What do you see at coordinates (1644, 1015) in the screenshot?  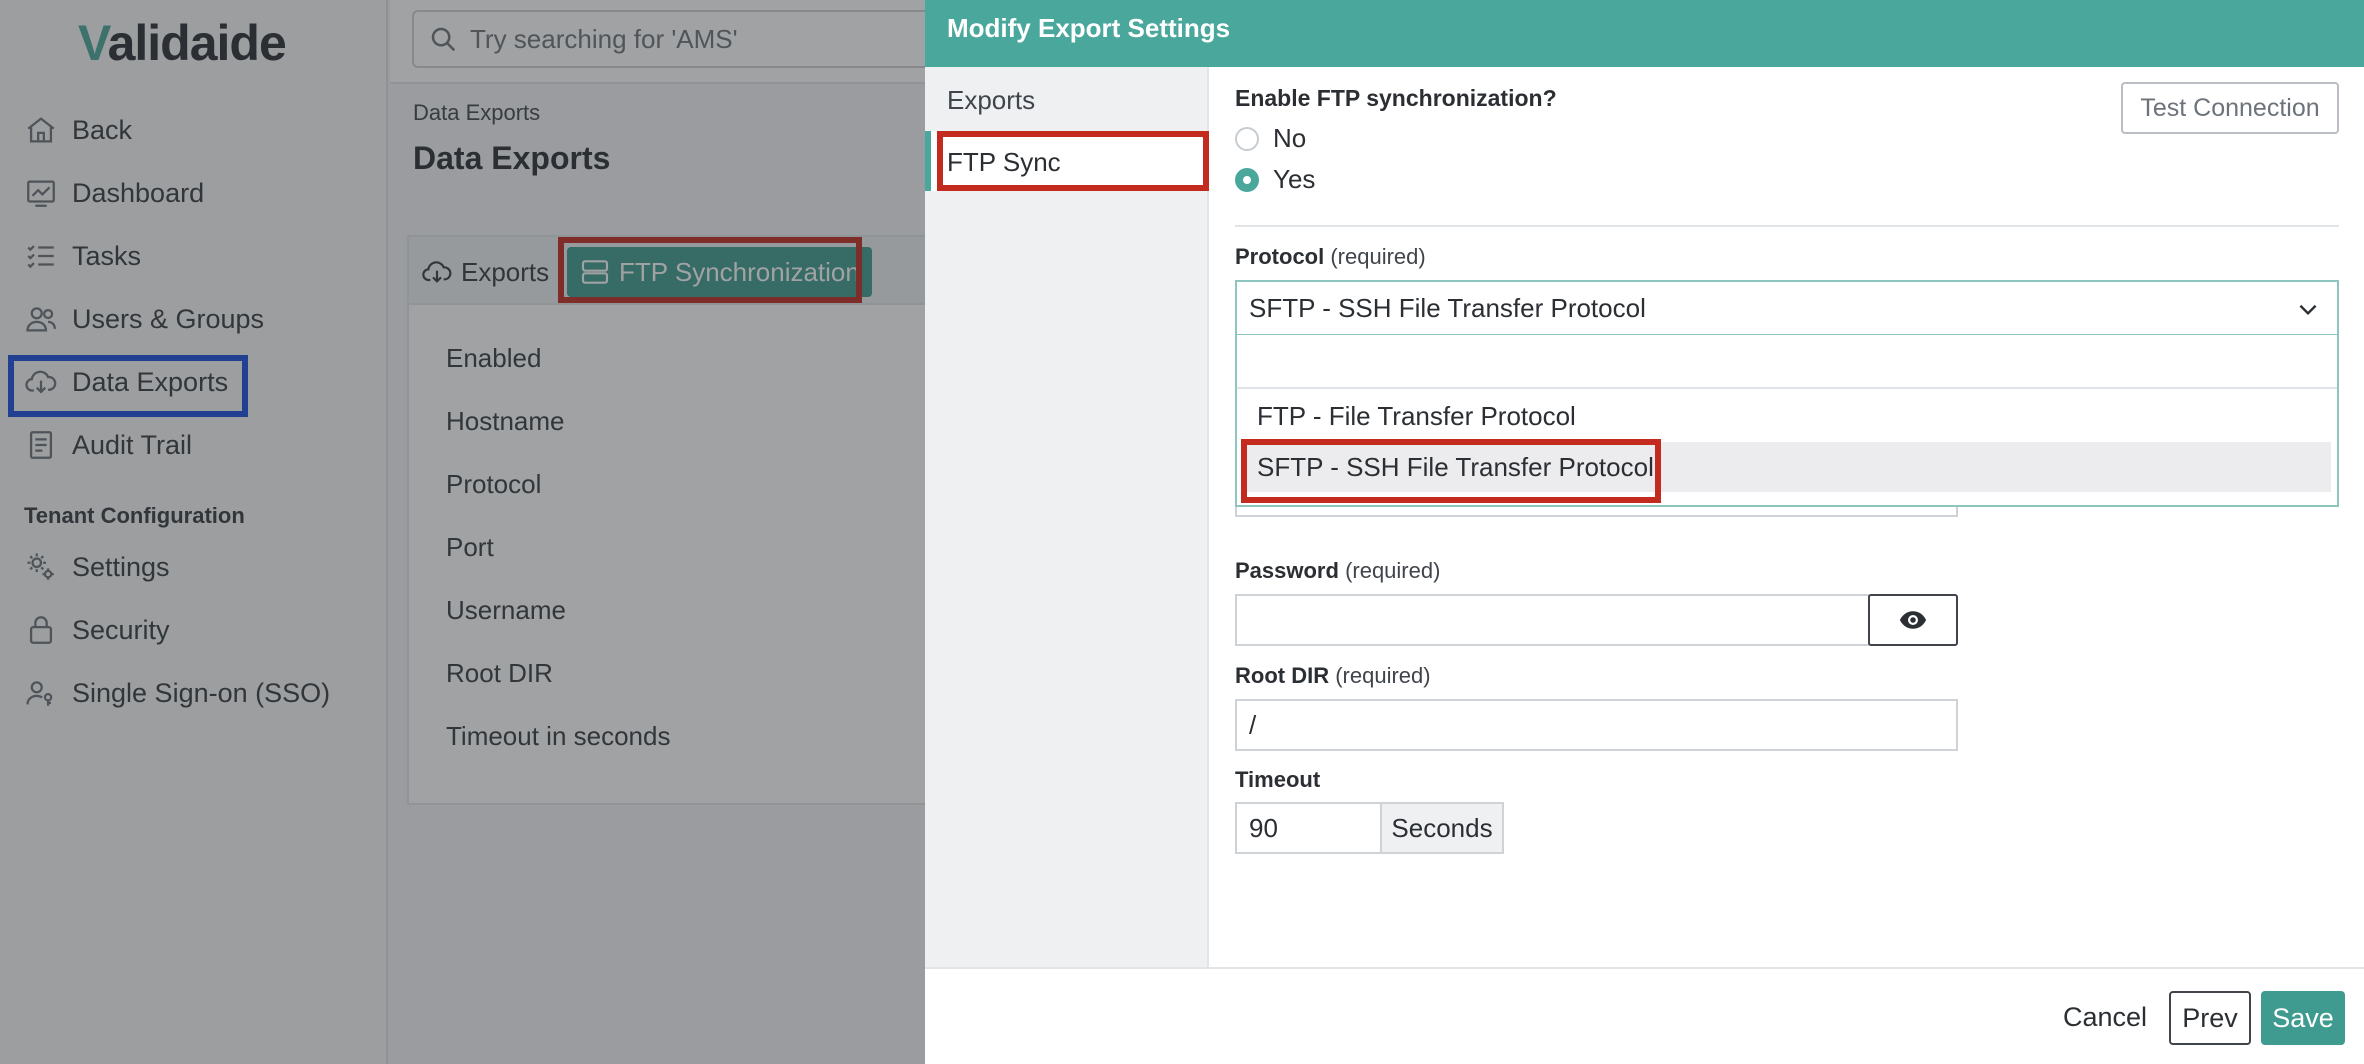 I see `modal-footer: Cancel Prev Save` at bounding box center [1644, 1015].